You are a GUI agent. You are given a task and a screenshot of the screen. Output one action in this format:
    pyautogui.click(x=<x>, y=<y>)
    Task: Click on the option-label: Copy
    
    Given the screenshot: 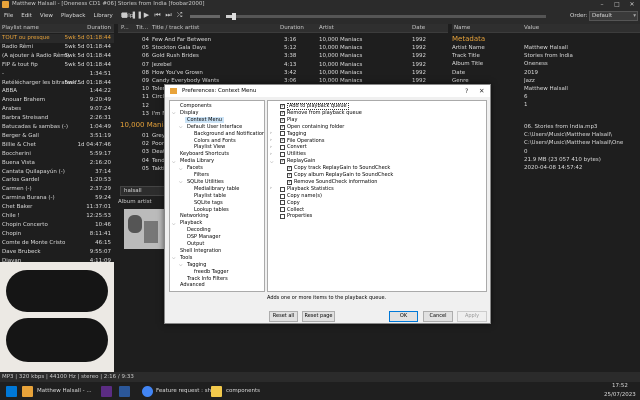 What is the action you would take?
    pyautogui.click(x=293, y=203)
    